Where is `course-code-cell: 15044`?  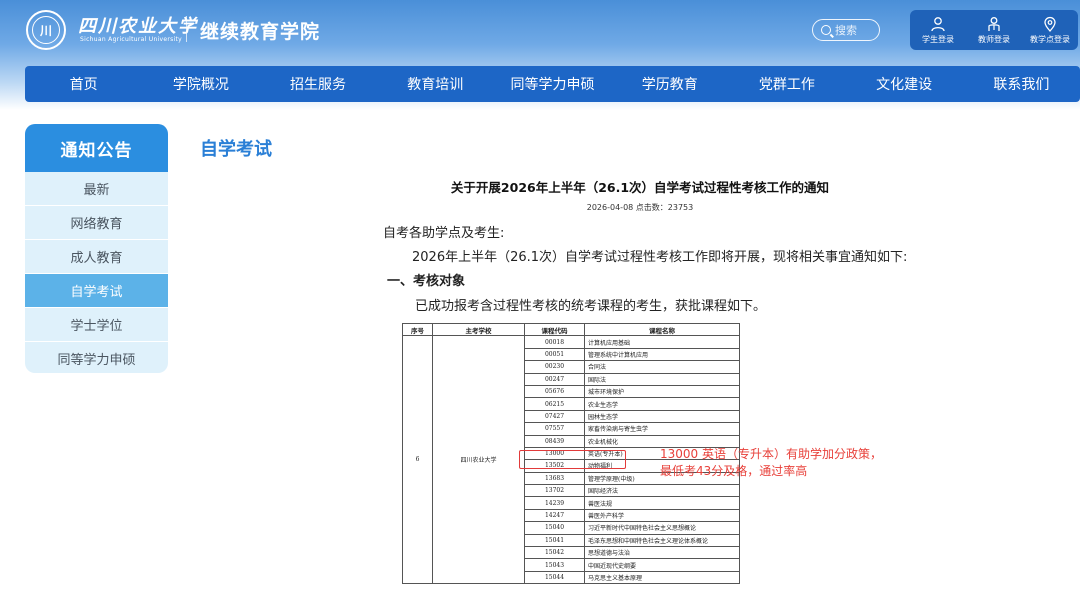
course-code-cell: 15044 is located at coordinates (554, 577).